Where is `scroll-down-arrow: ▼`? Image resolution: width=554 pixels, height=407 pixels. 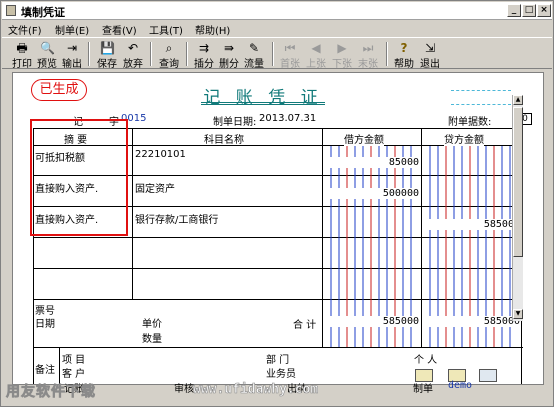
scroll-down-arrow: ▼ is located at coordinates (518, 314).